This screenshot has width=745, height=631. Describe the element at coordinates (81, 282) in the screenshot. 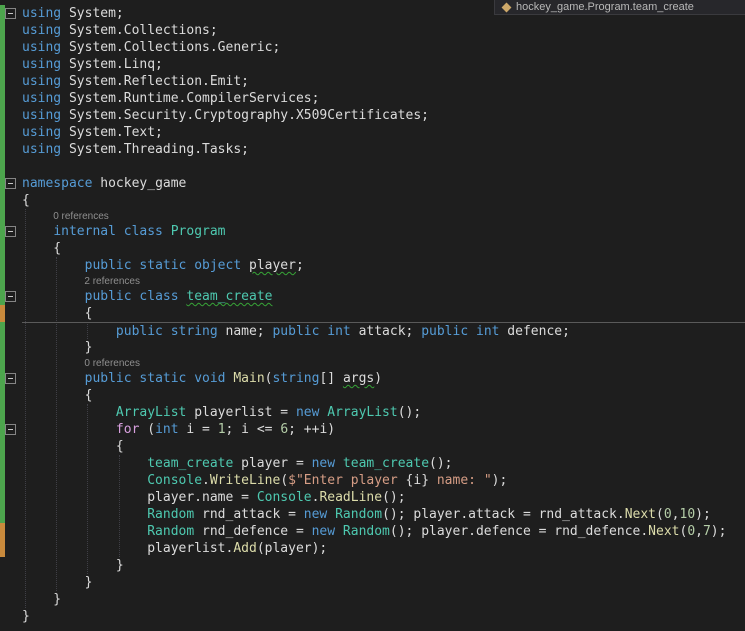

I see `codelens-references: 2 references` at that location.